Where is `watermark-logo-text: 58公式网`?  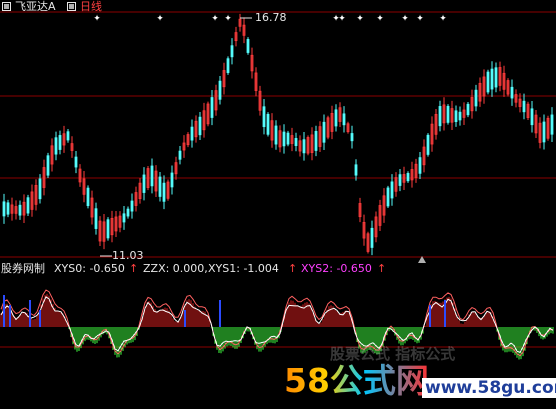 watermark-logo-text: 58公式网 is located at coordinates (356, 380).